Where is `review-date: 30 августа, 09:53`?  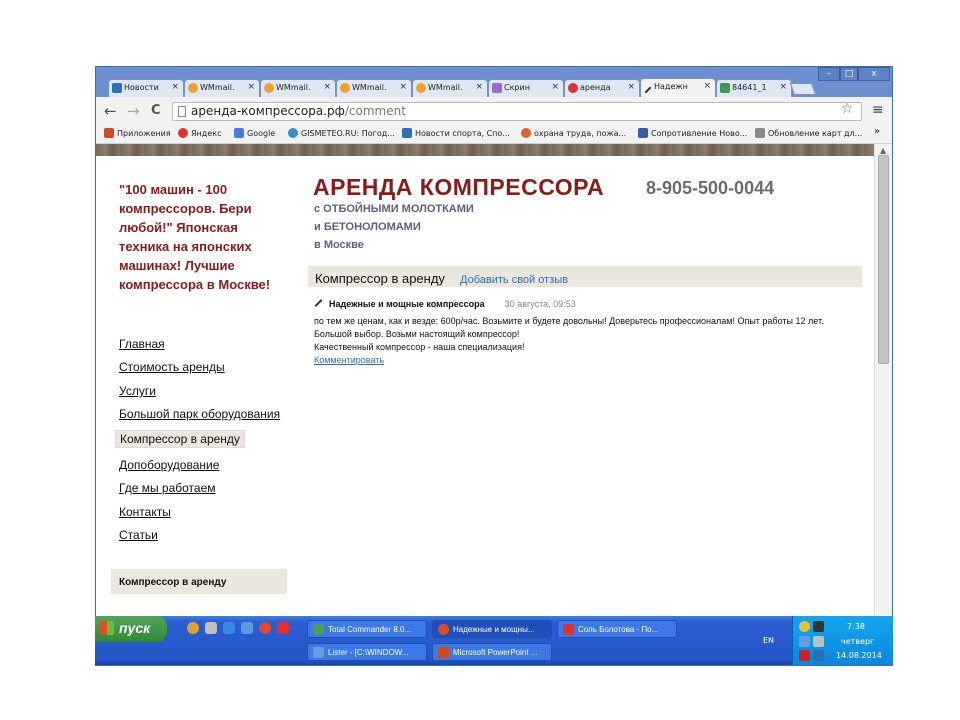 review-date: 30 августа, 09:53 is located at coordinates (540, 304).